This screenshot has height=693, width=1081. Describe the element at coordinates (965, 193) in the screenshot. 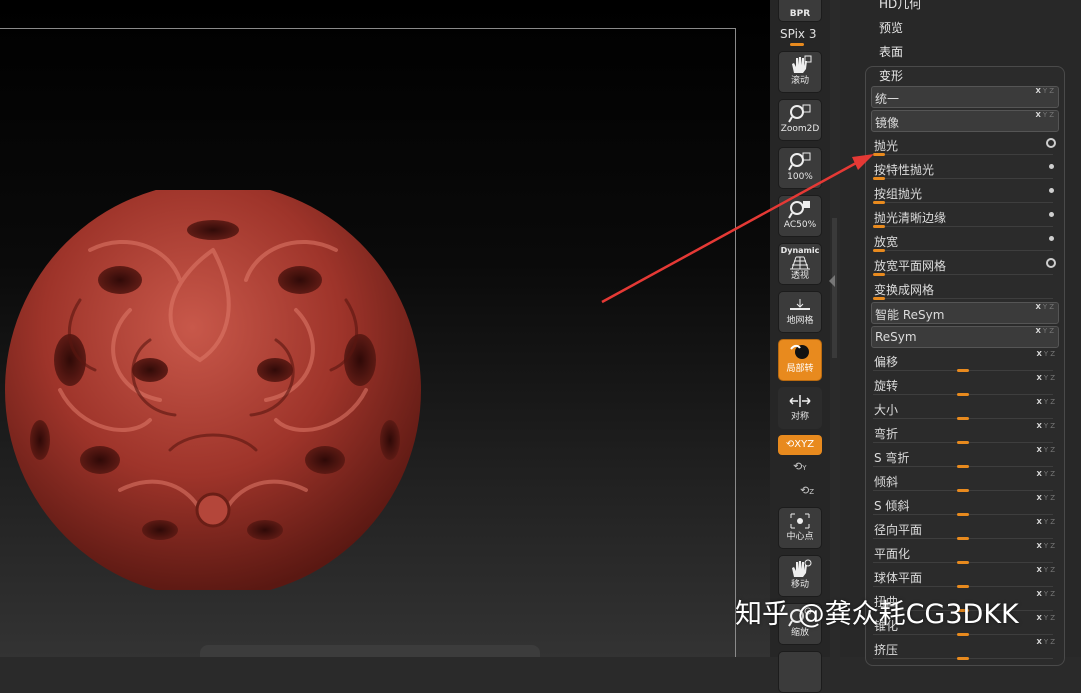

I see `deform-slider: 按组抛光` at that location.